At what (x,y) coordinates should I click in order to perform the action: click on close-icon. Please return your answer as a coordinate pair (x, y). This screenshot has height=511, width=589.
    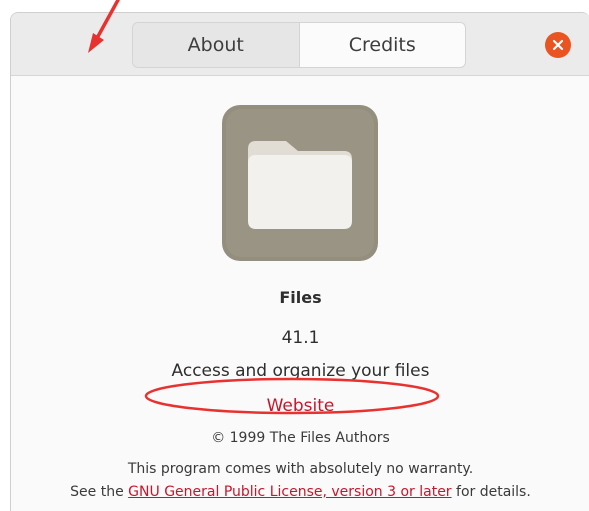
    Looking at the image, I should click on (558, 45).